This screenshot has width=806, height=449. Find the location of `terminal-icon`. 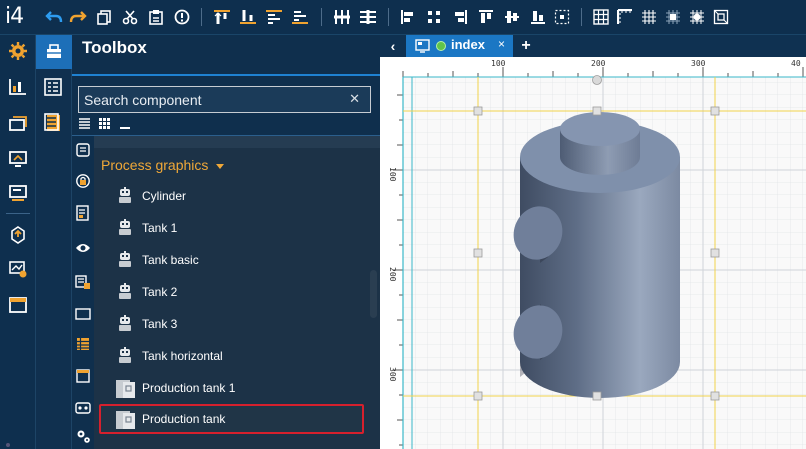

terminal-icon is located at coordinates (18, 193).